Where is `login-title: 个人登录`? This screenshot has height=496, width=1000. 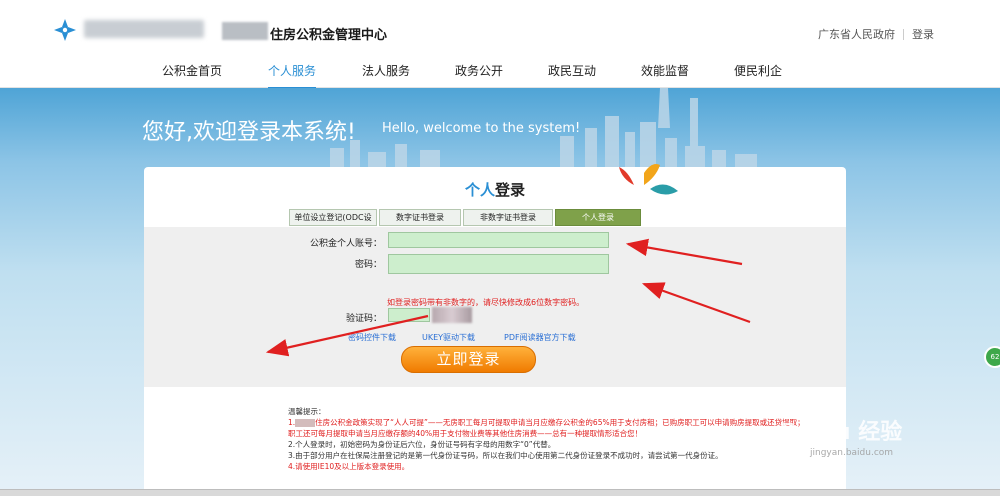 login-title: 个人登录 is located at coordinates (495, 189).